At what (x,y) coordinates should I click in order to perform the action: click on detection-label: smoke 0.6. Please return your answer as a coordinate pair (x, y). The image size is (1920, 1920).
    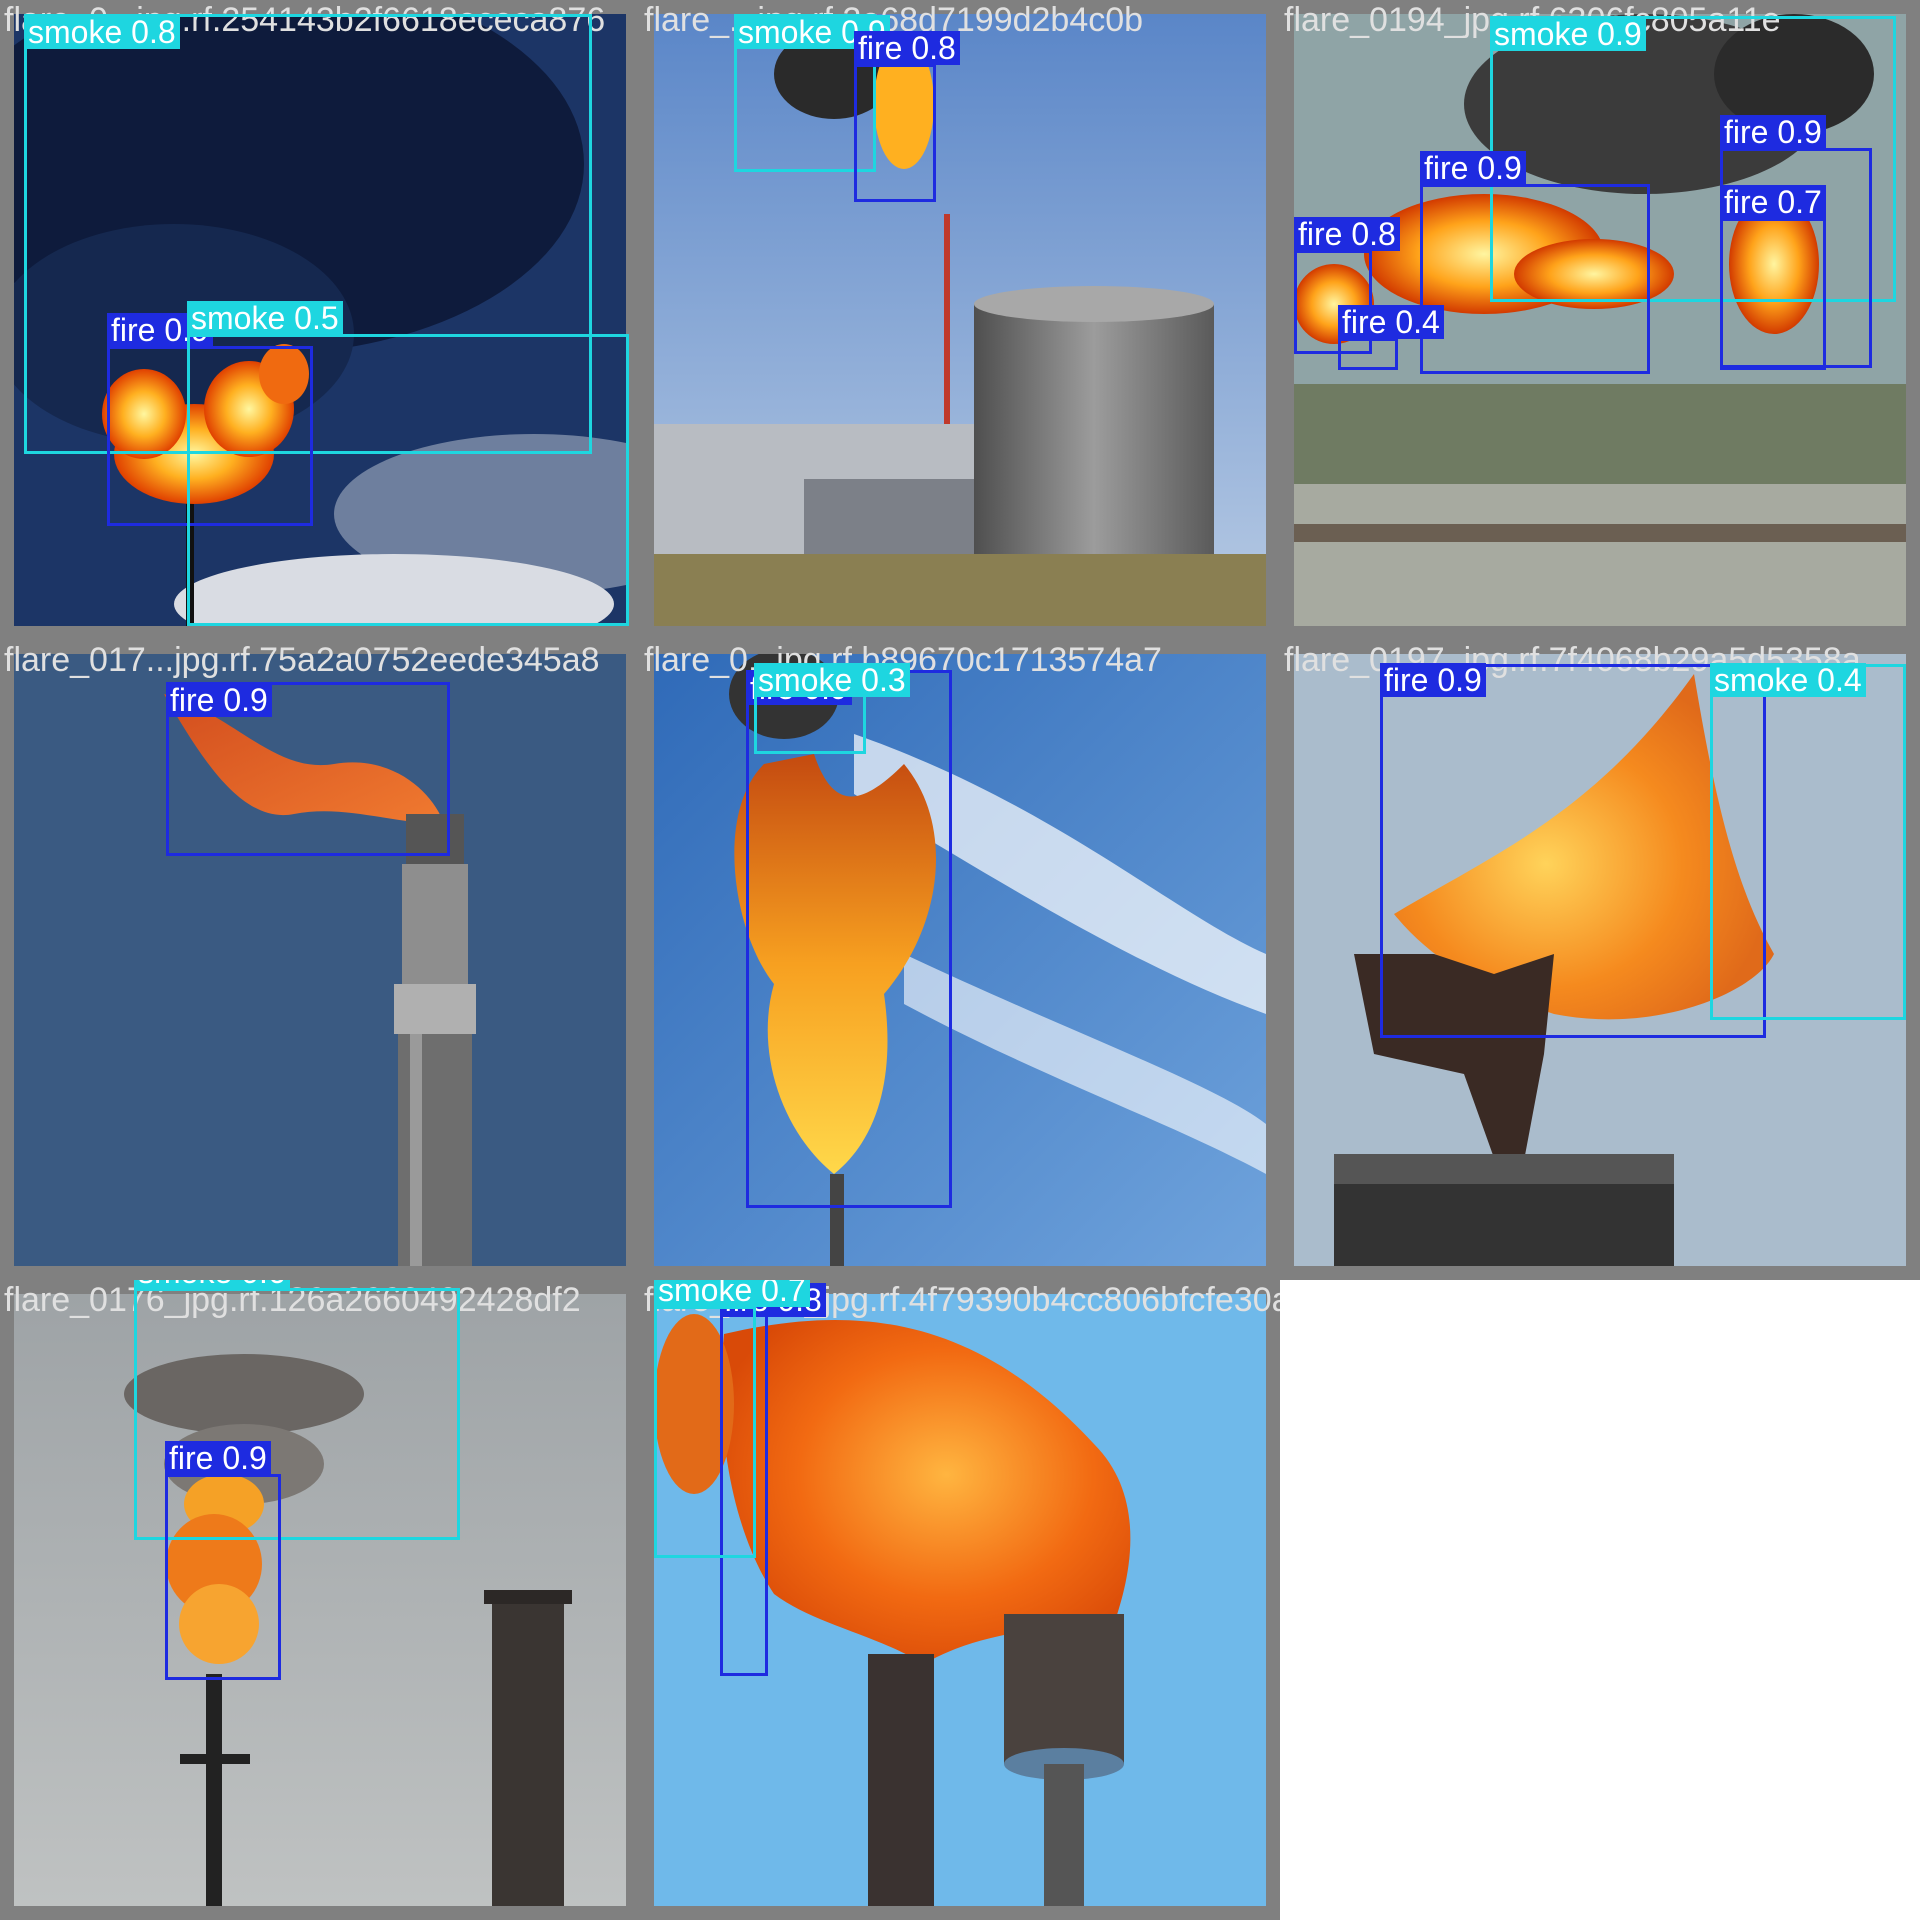
    Looking at the image, I should click on (212, 1284).